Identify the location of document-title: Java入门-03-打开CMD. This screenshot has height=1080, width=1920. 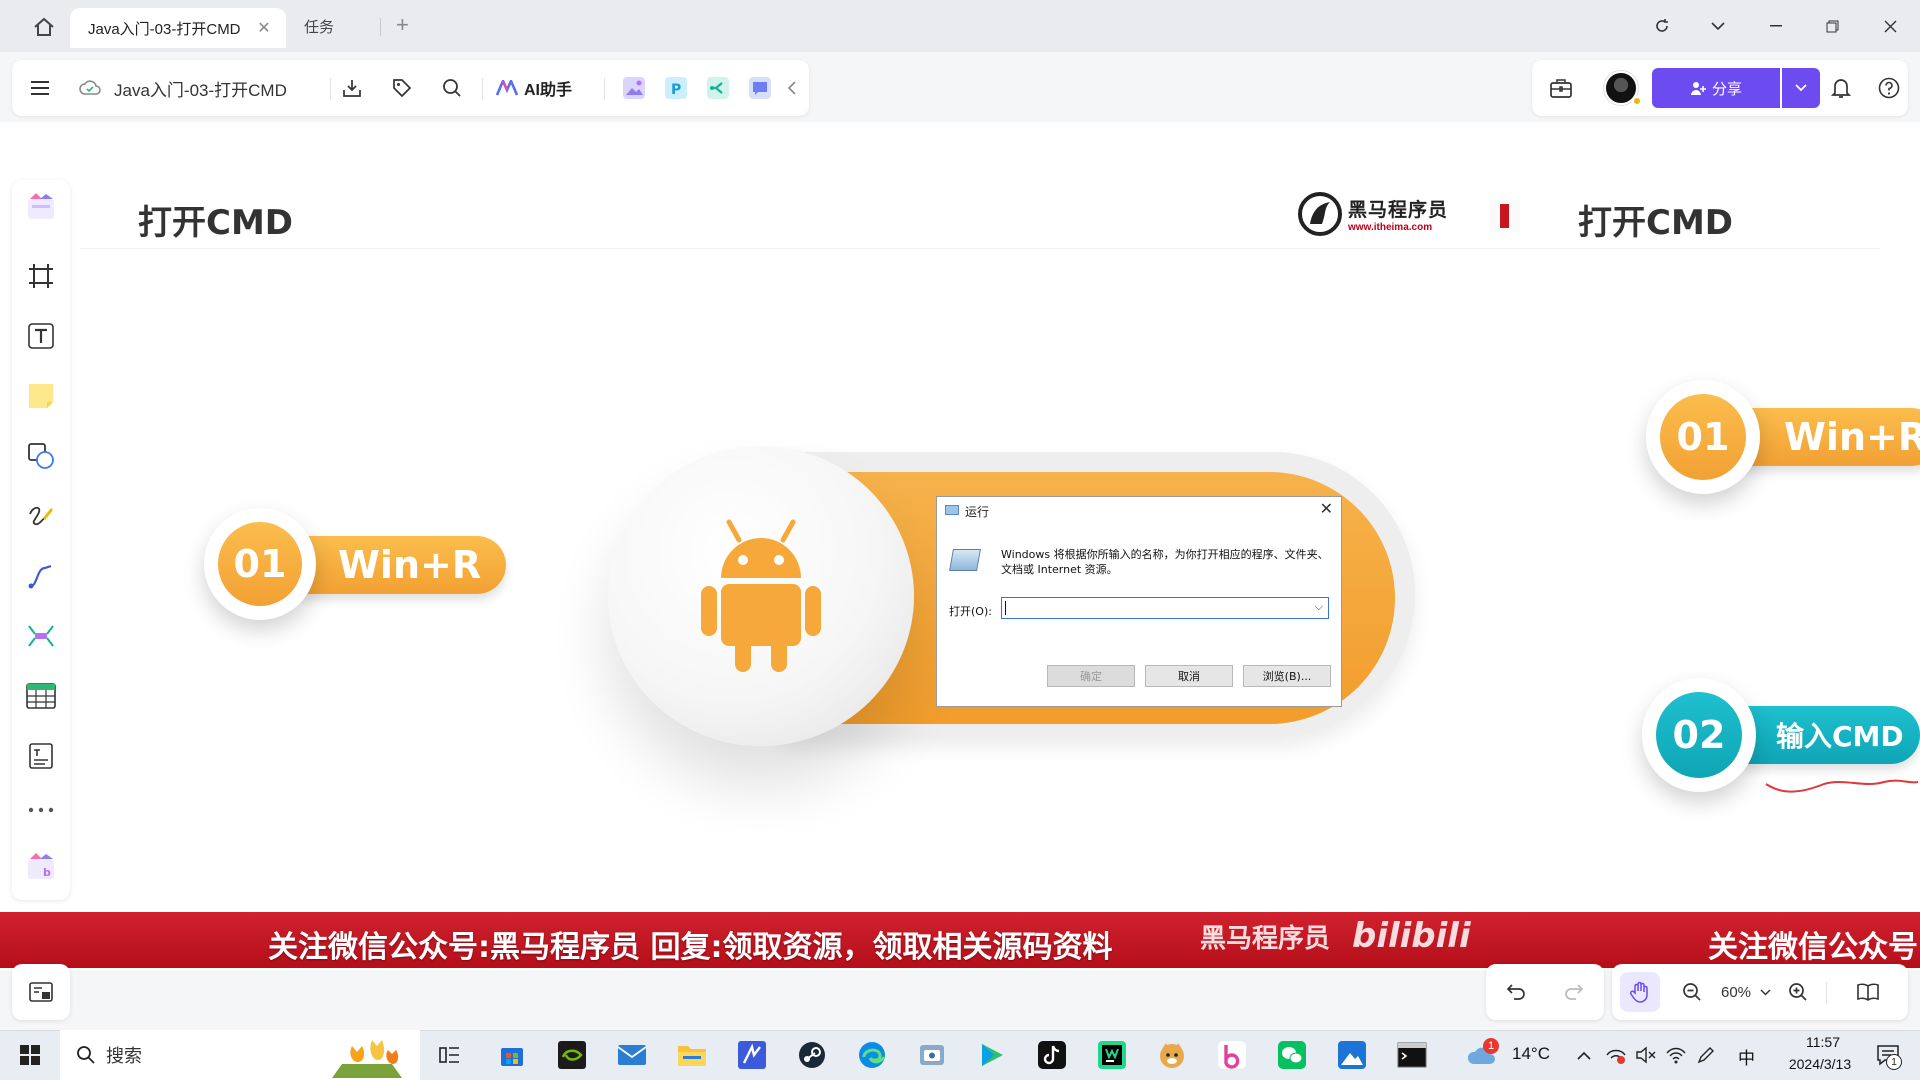
(214, 88).